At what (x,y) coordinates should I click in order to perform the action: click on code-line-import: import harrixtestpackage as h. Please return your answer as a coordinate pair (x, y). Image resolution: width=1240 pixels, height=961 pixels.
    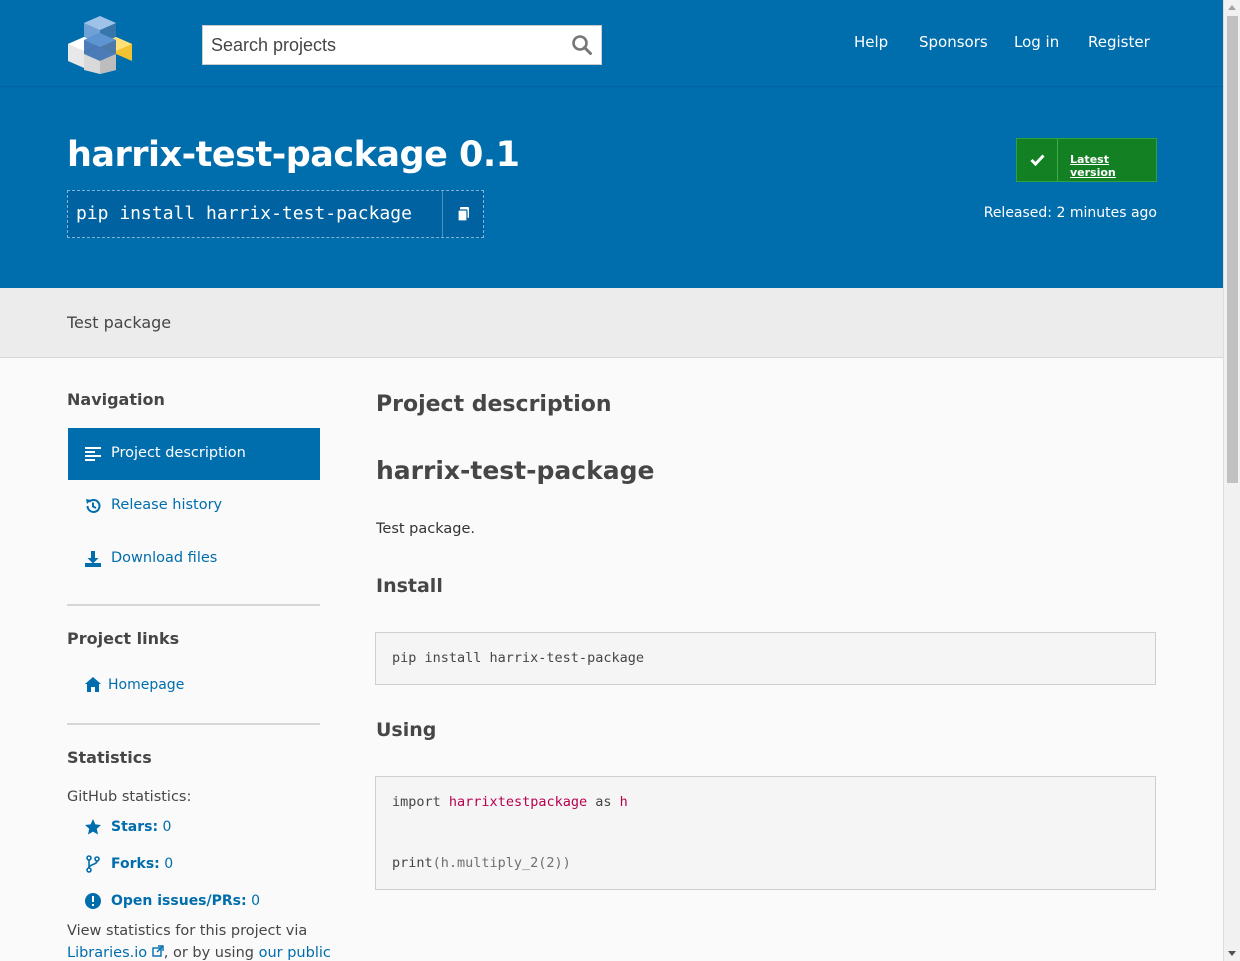
    Looking at the image, I should click on (510, 802).